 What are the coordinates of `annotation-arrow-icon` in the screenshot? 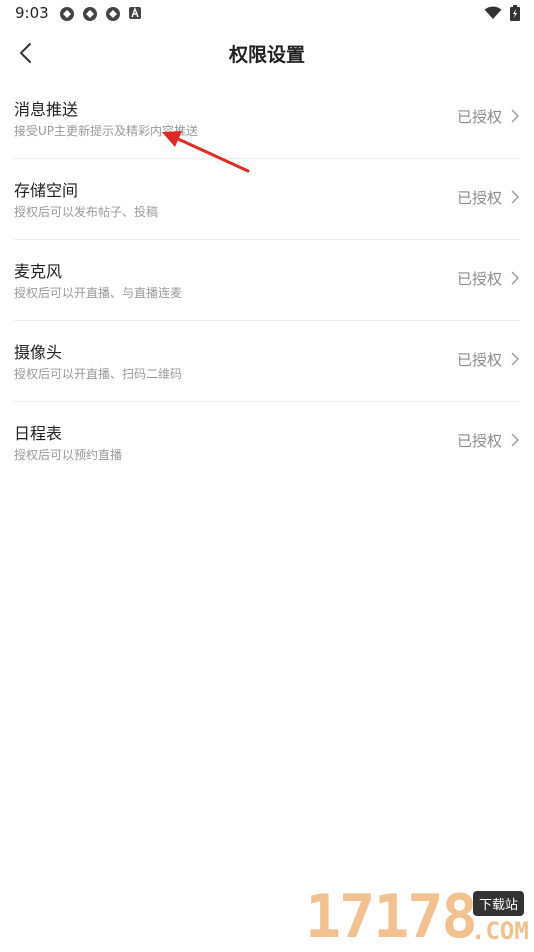 It's located at (206, 152).